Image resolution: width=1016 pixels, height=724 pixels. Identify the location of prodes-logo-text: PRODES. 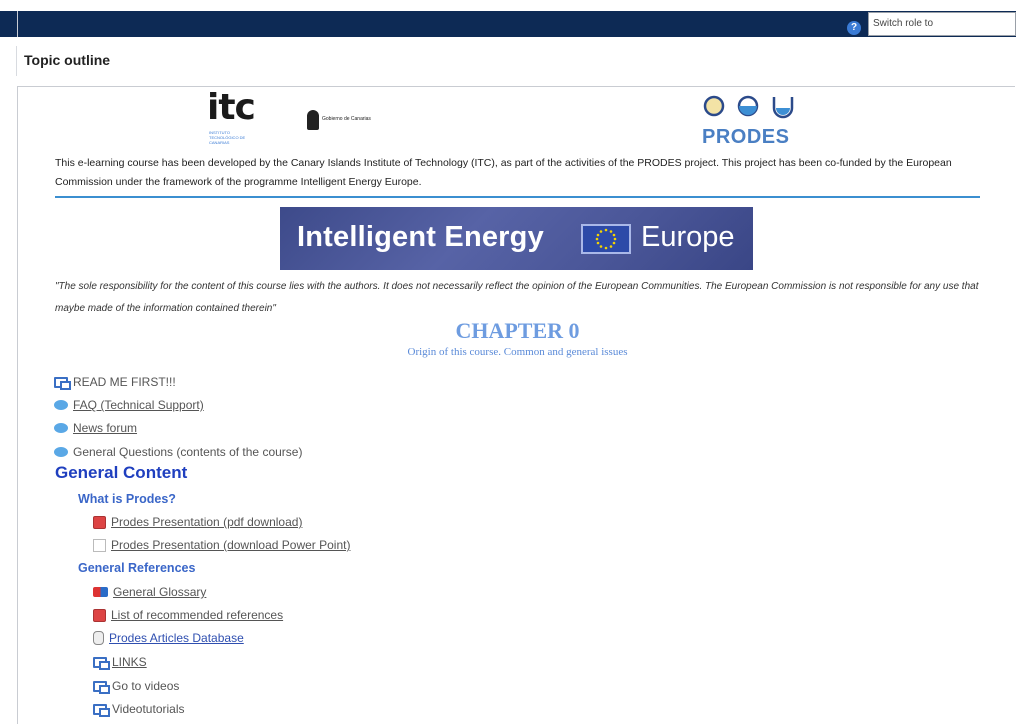
(746, 137).